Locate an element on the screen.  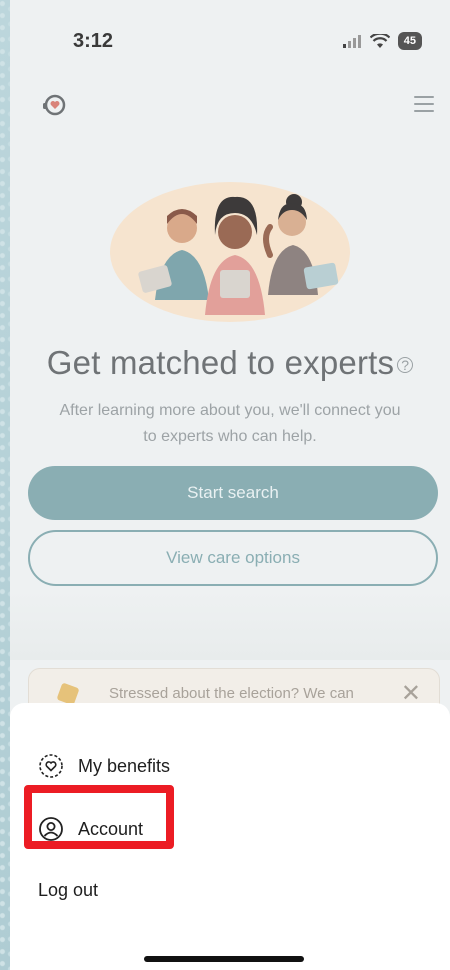
banner-text: Stressed about the election? We can is located at coordinates (231, 693).